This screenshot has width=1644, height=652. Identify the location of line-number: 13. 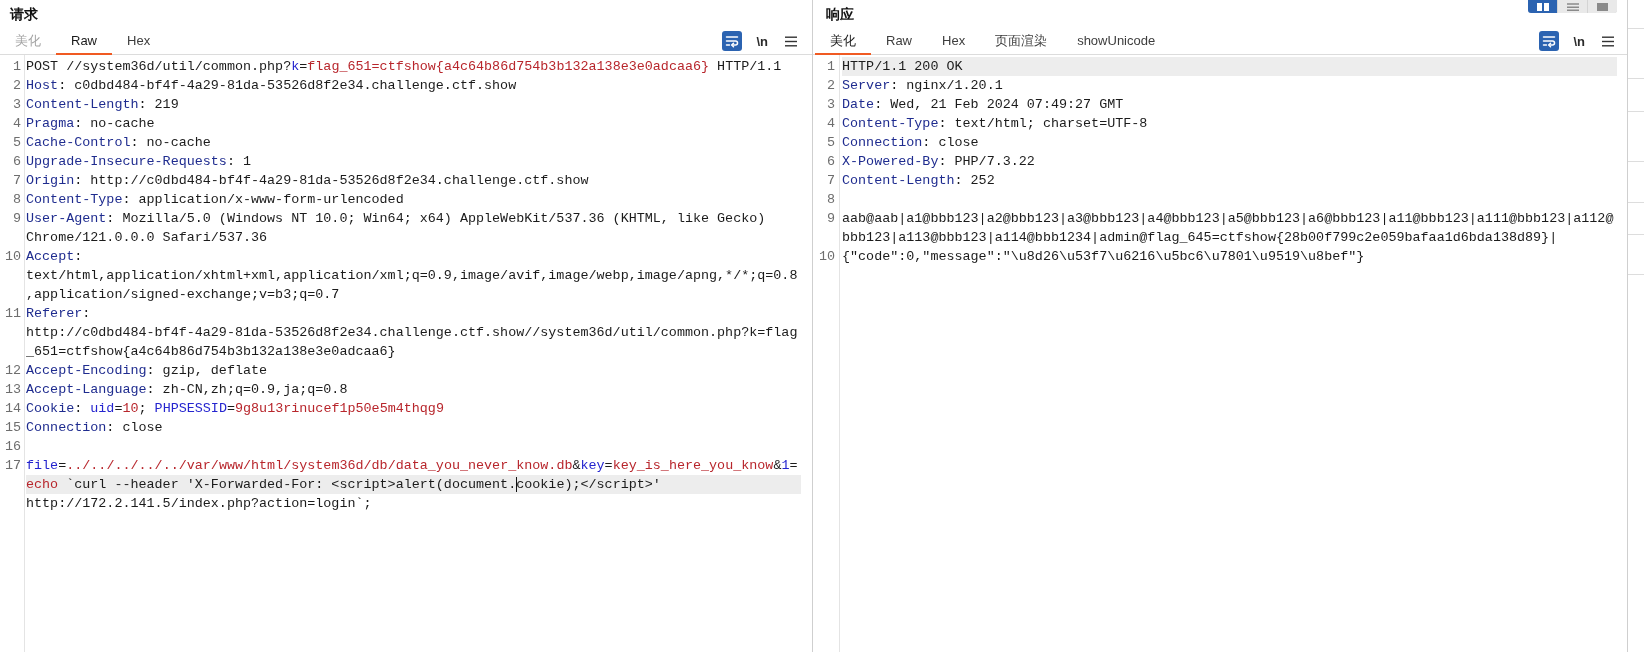
(12, 390).